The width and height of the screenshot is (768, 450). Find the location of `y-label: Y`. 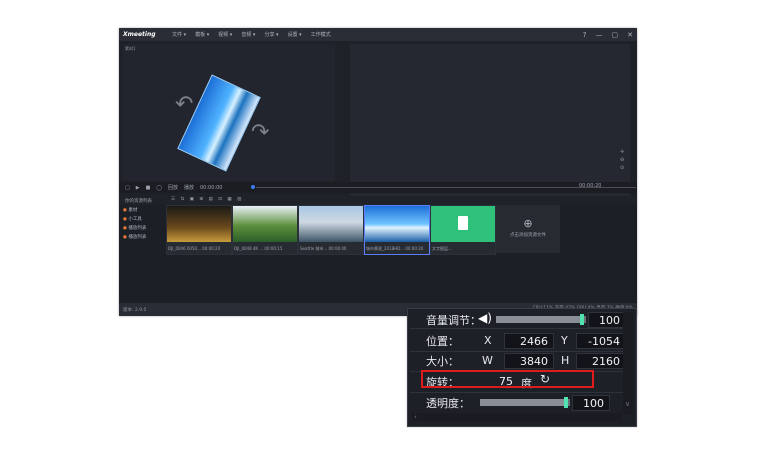

y-label: Y is located at coordinates (564, 340).